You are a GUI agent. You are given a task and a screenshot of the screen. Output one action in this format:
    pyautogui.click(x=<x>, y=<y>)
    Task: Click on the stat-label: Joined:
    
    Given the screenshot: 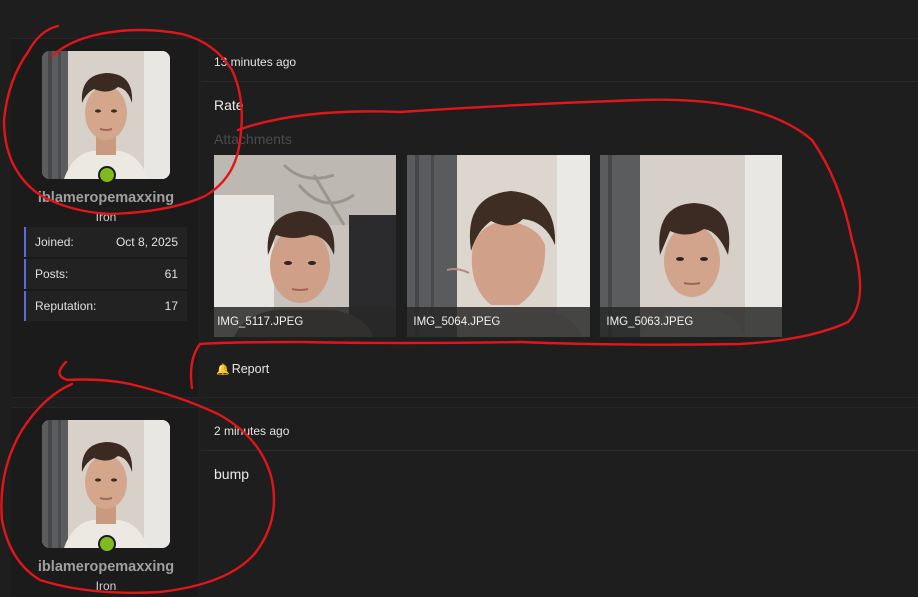 What is the action you would take?
    pyautogui.click(x=54, y=242)
    